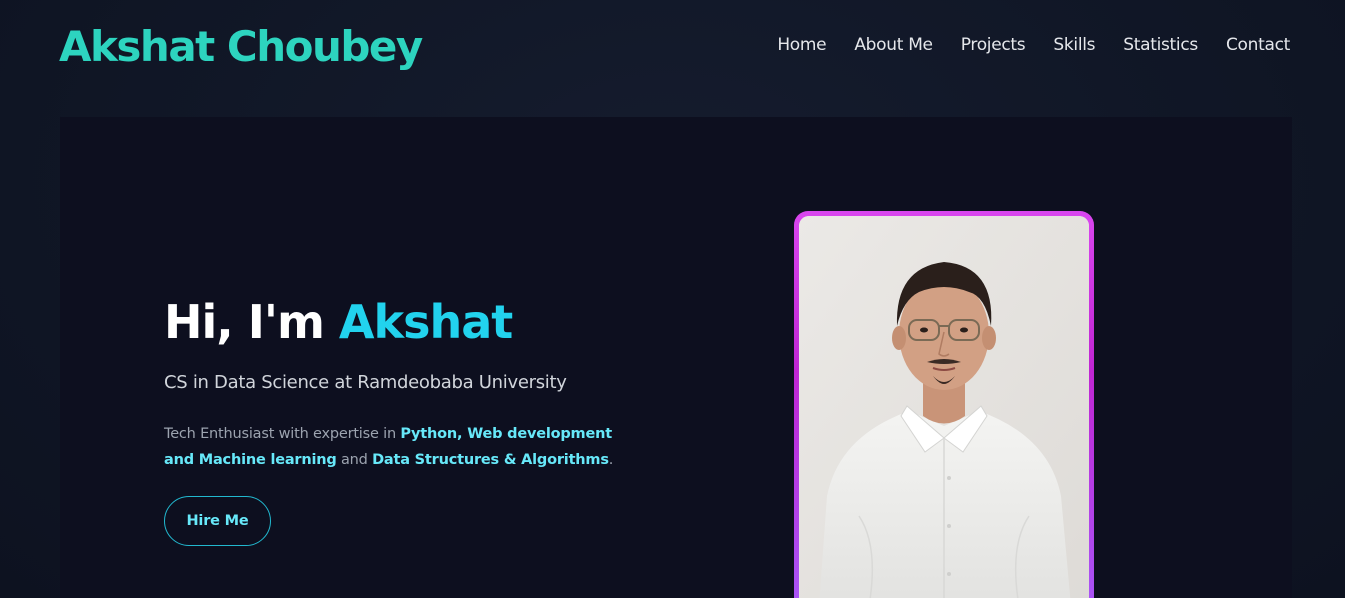 This screenshot has height=598, width=1345. What do you see at coordinates (1258, 45) in the screenshot?
I see `nav-contact: Contact` at bounding box center [1258, 45].